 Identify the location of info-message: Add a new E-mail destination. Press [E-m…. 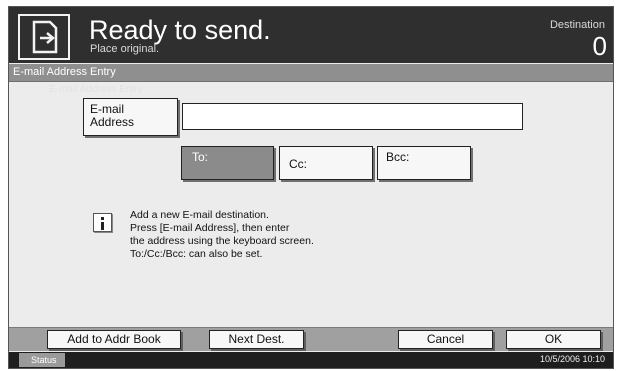
(222, 235).